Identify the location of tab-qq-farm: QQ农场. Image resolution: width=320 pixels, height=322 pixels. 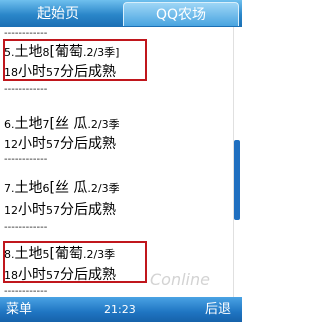
(181, 14).